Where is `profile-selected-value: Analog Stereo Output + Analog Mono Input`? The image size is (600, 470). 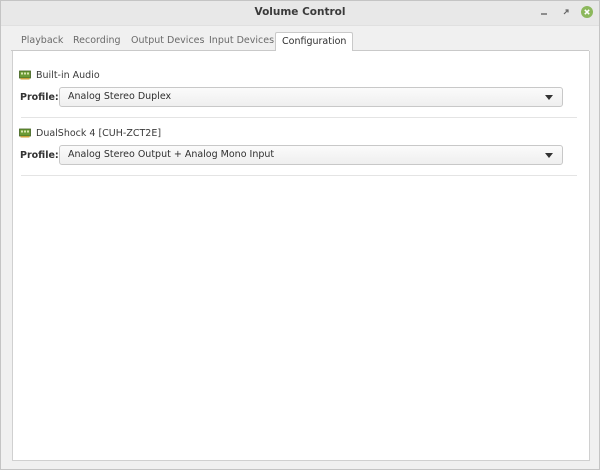 profile-selected-value: Analog Stereo Output + Analog Mono Input is located at coordinates (171, 154).